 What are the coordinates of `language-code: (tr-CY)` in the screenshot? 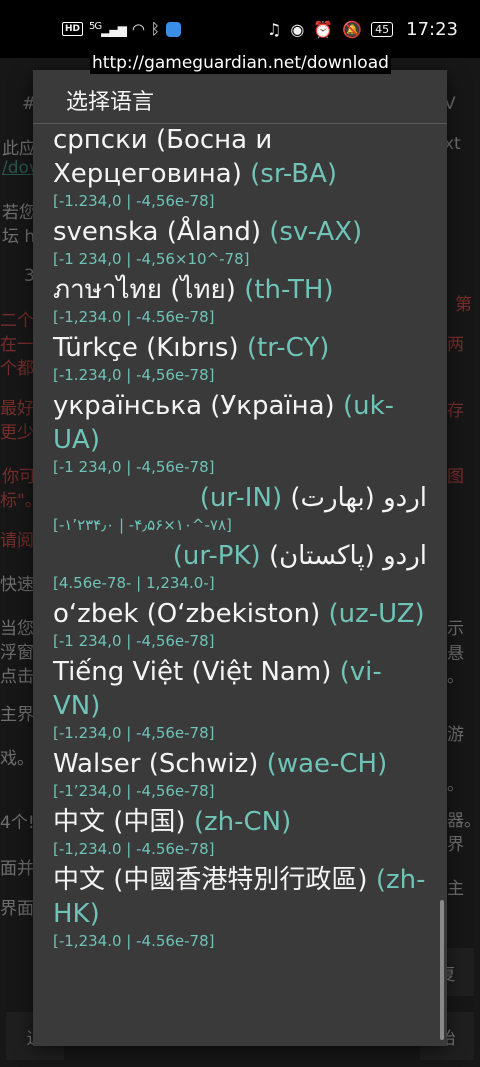 It's located at (288, 348).